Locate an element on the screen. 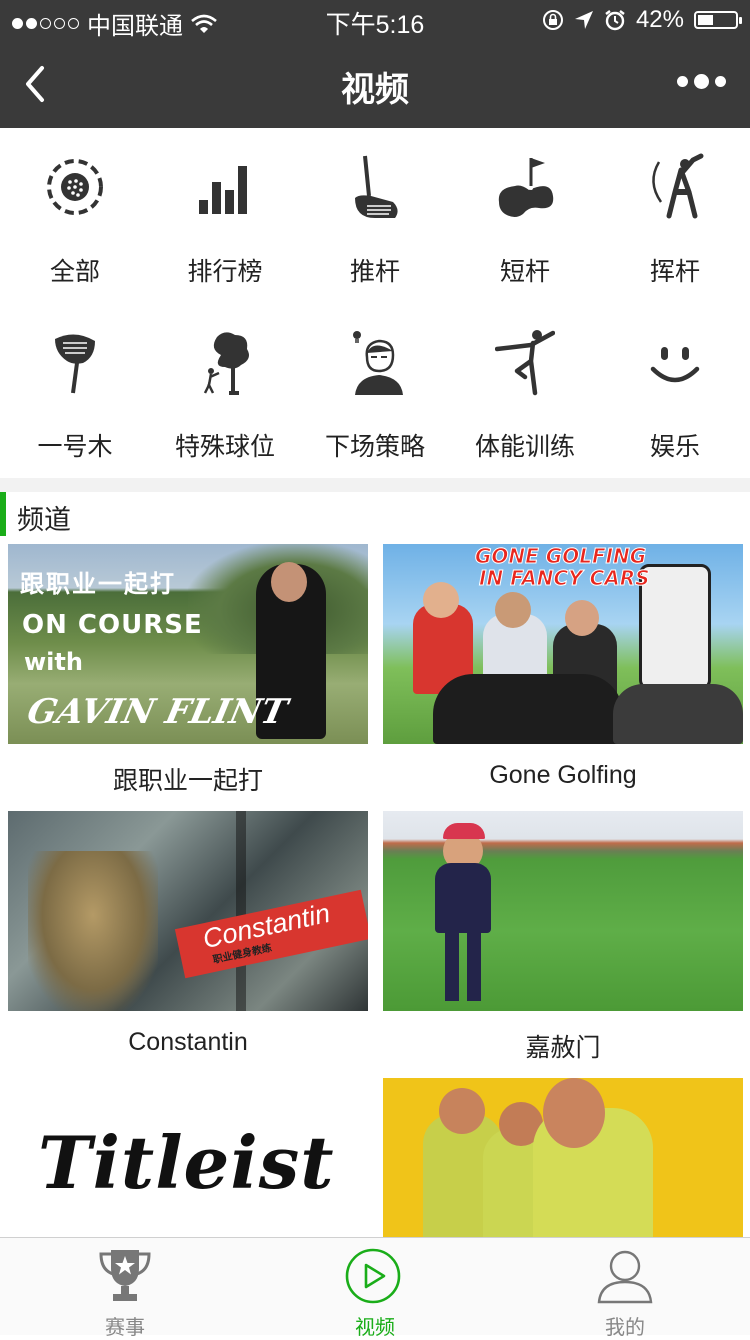 Image resolution: width=750 pixels, height=1340 pixels. channel-card: 嘉赦门 is located at coordinates (563, 937).